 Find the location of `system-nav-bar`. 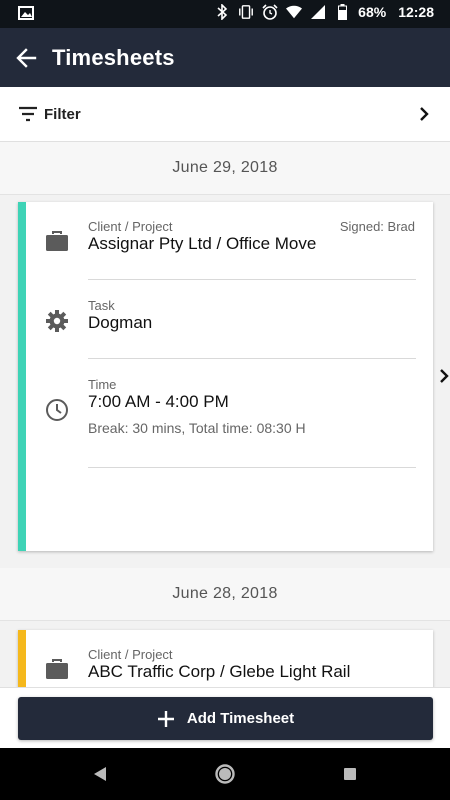

system-nav-bar is located at coordinates (225, 774).